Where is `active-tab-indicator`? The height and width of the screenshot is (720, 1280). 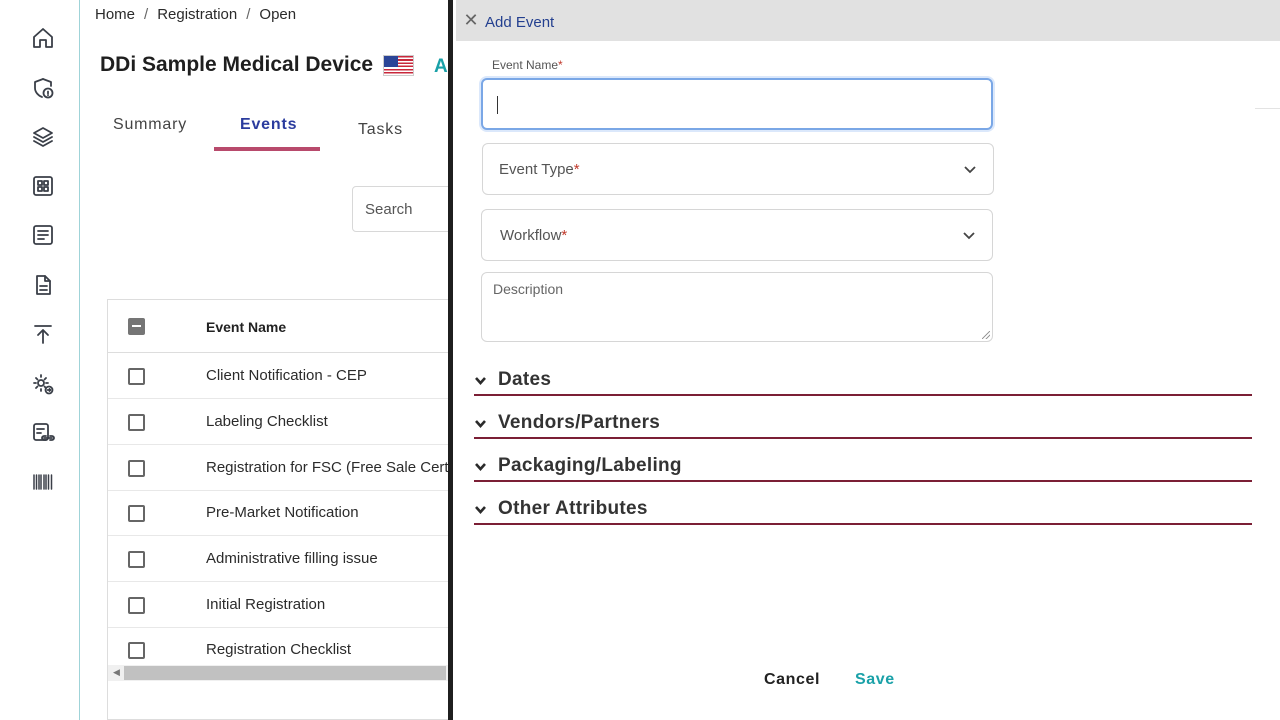
active-tab-indicator is located at coordinates (267, 149).